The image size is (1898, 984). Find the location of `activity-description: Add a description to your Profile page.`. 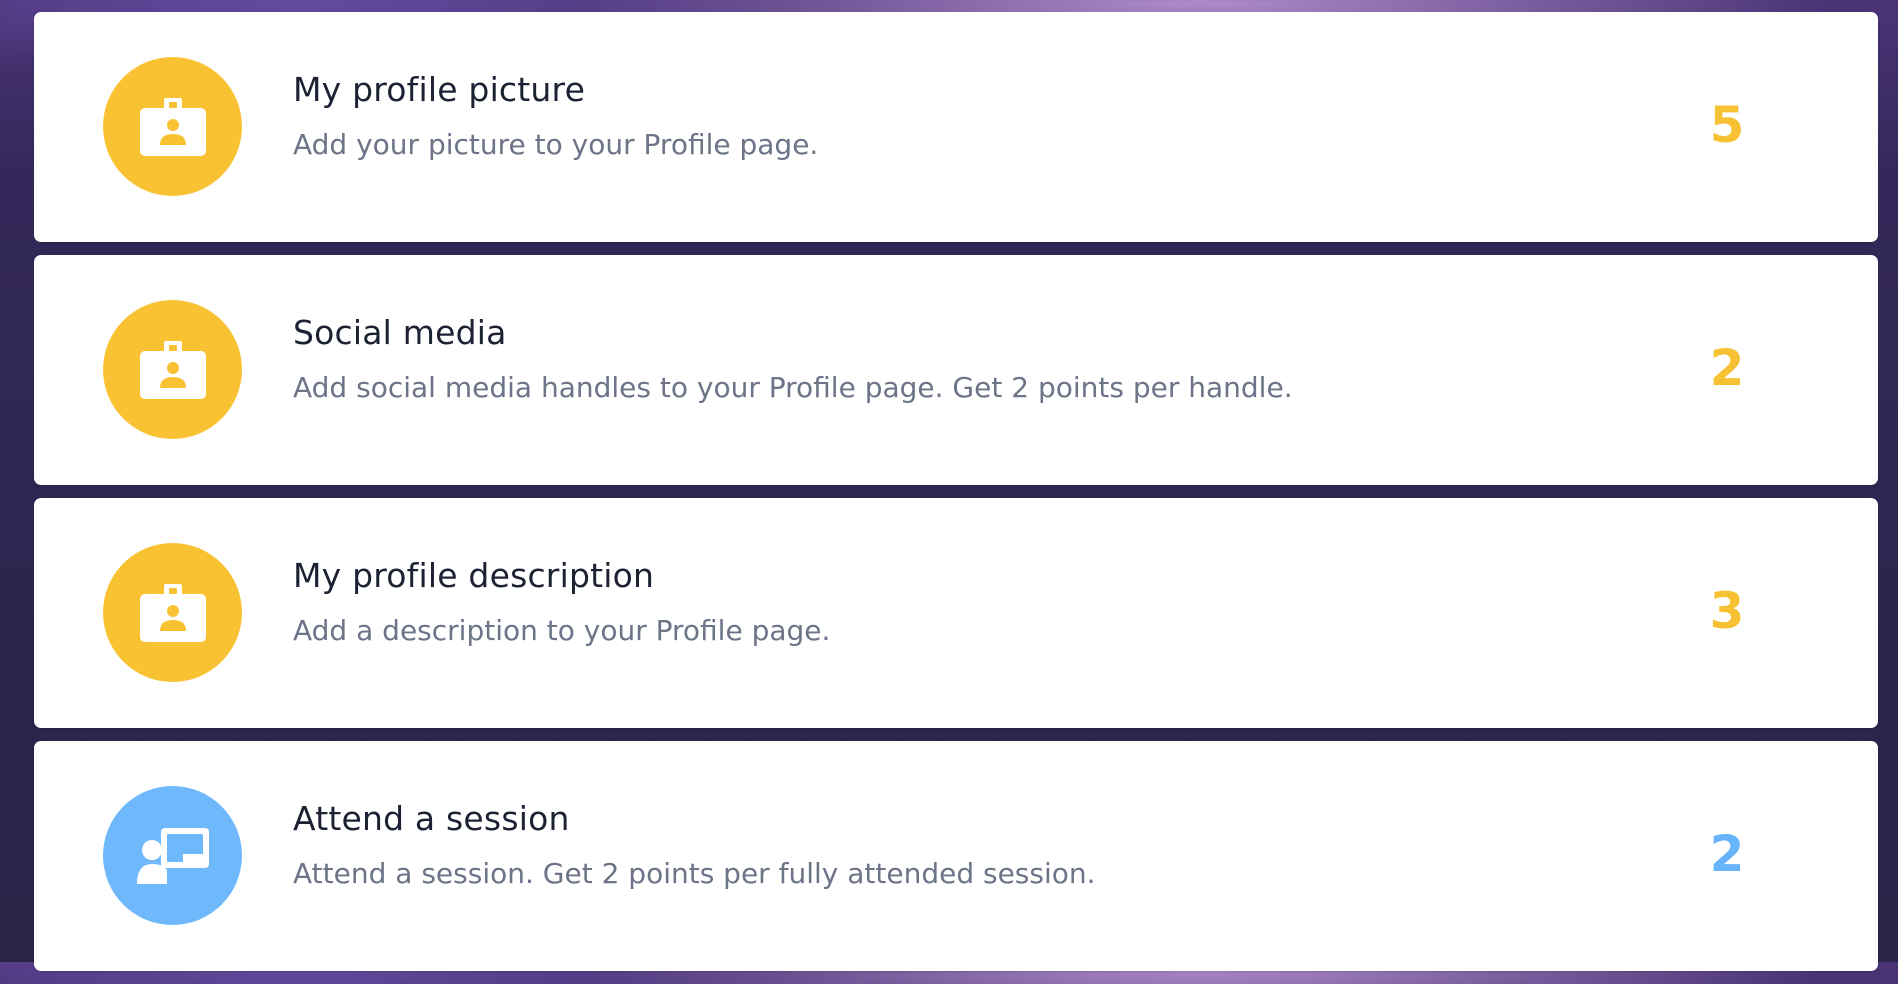

activity-description: Add a description to your Profile page. is located at coordinates (562, 630).